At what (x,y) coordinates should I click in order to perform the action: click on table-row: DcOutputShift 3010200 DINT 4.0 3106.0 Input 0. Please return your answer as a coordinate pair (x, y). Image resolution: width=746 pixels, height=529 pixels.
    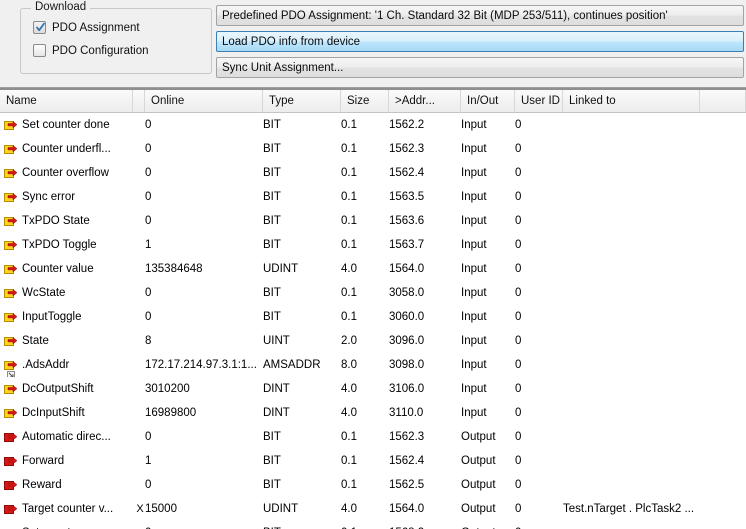
    Looking at the image, I should click on (373, 389).